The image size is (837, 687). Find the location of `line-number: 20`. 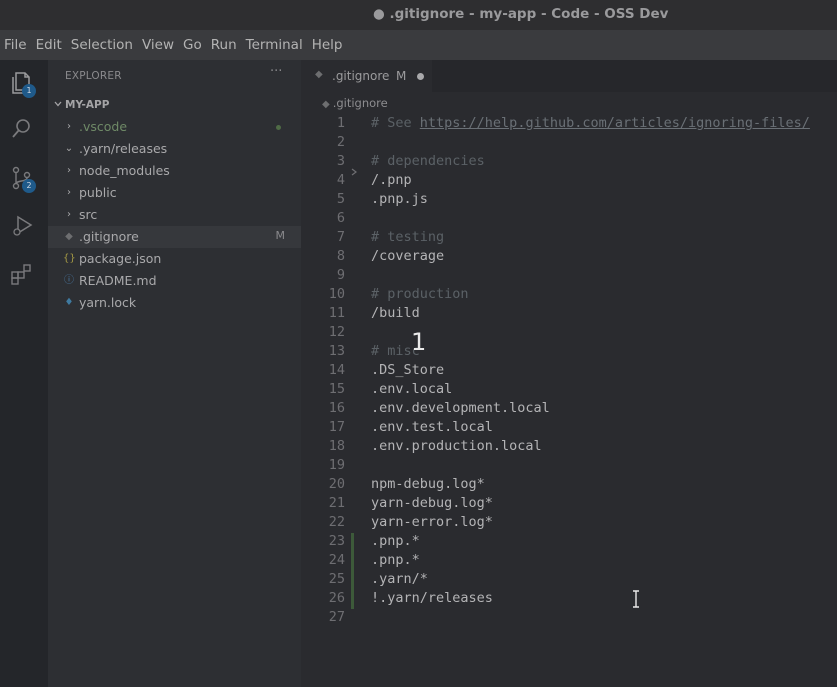

line-number: 20 is located at coordinates (336, 484).